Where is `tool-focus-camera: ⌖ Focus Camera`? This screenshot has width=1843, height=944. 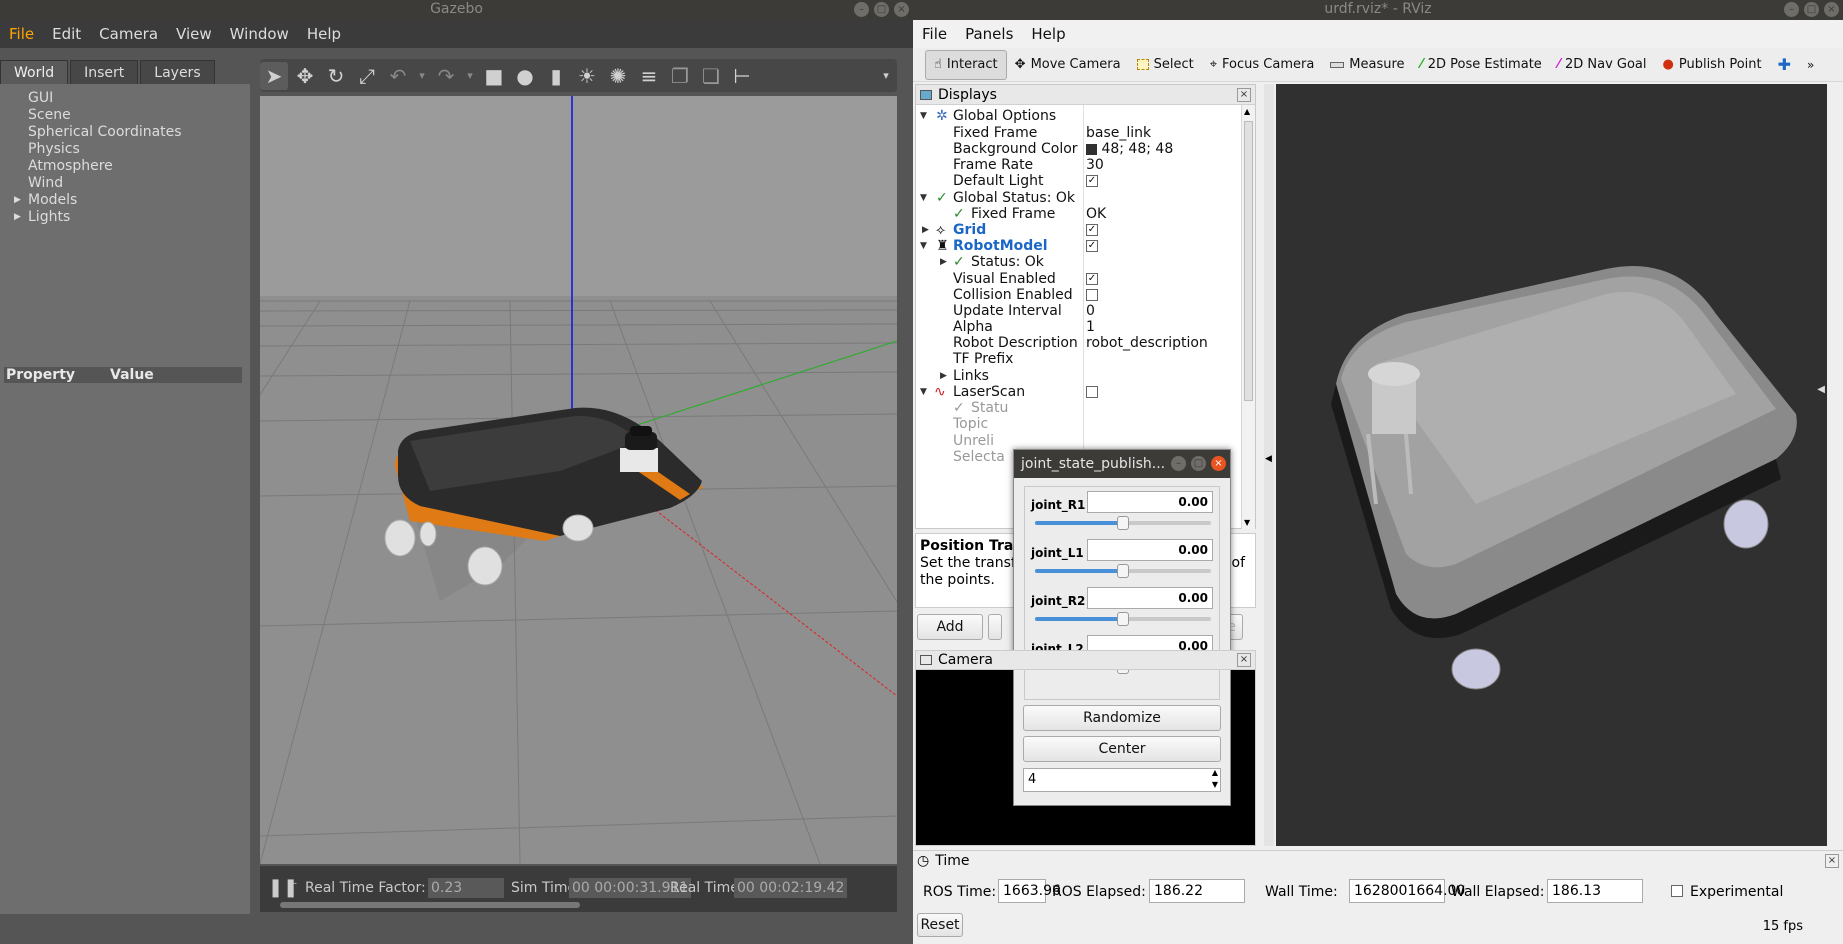 tool-focus-camera: ⌖ Focus Camera is located at coordinates (1262, 65).